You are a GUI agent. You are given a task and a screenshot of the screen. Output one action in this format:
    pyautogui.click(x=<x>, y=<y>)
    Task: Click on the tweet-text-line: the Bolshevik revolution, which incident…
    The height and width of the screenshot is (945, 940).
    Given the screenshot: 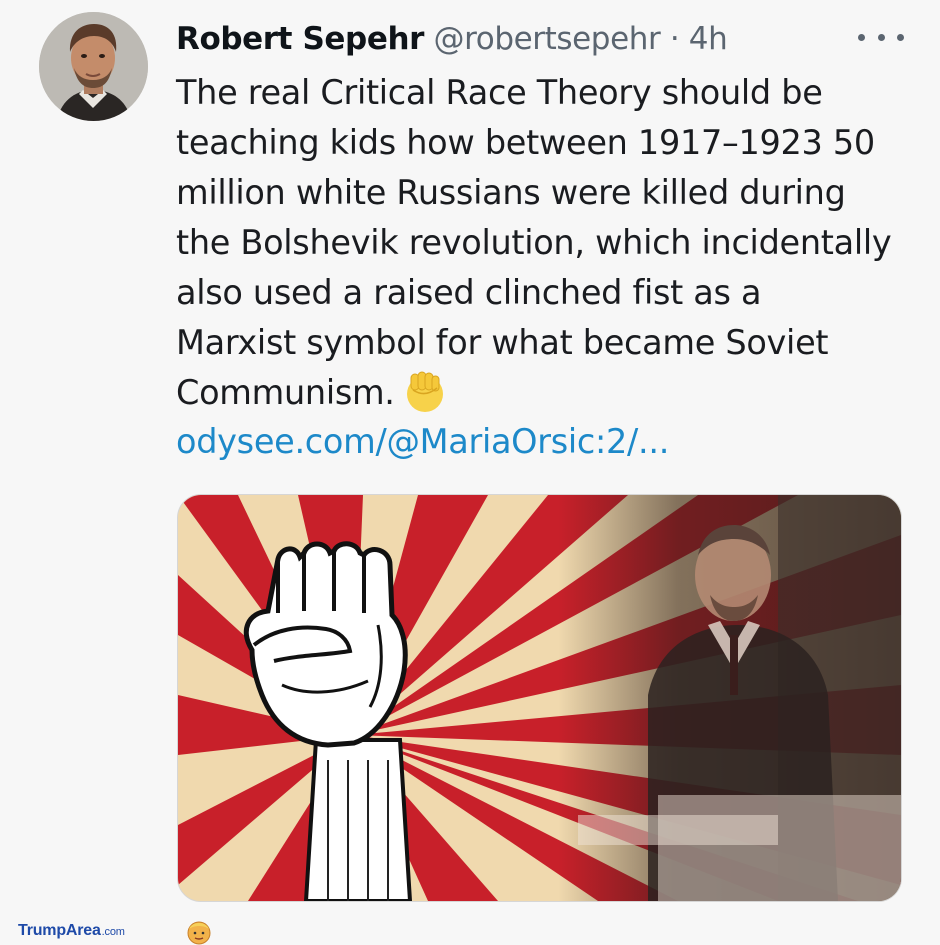 What is the action you would take?
    pyautogui.click(x=534, y=242)
    